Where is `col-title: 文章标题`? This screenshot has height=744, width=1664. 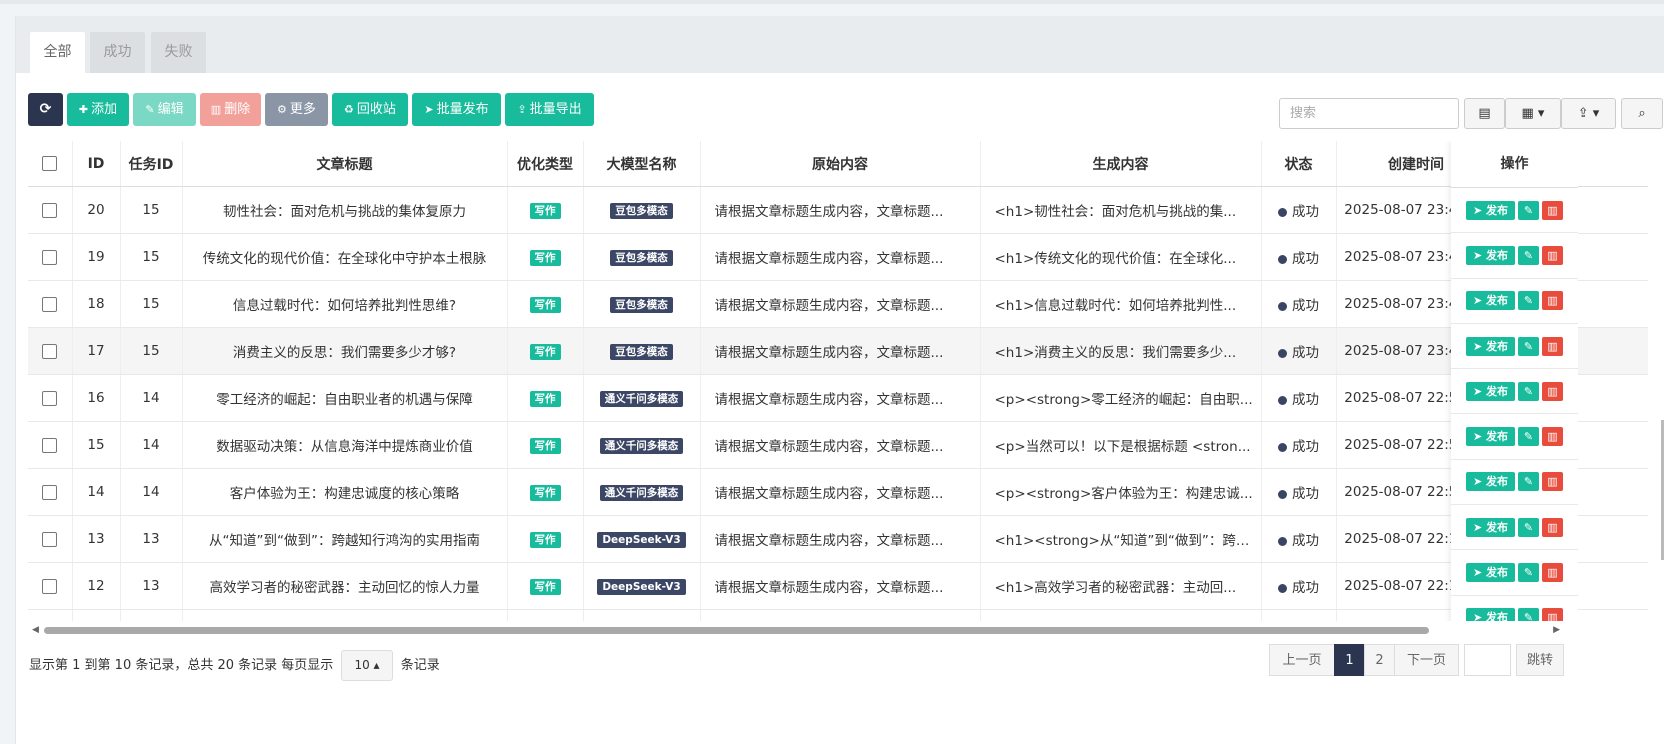
col-title: 文章标题 is located at coordinates (345, 164).